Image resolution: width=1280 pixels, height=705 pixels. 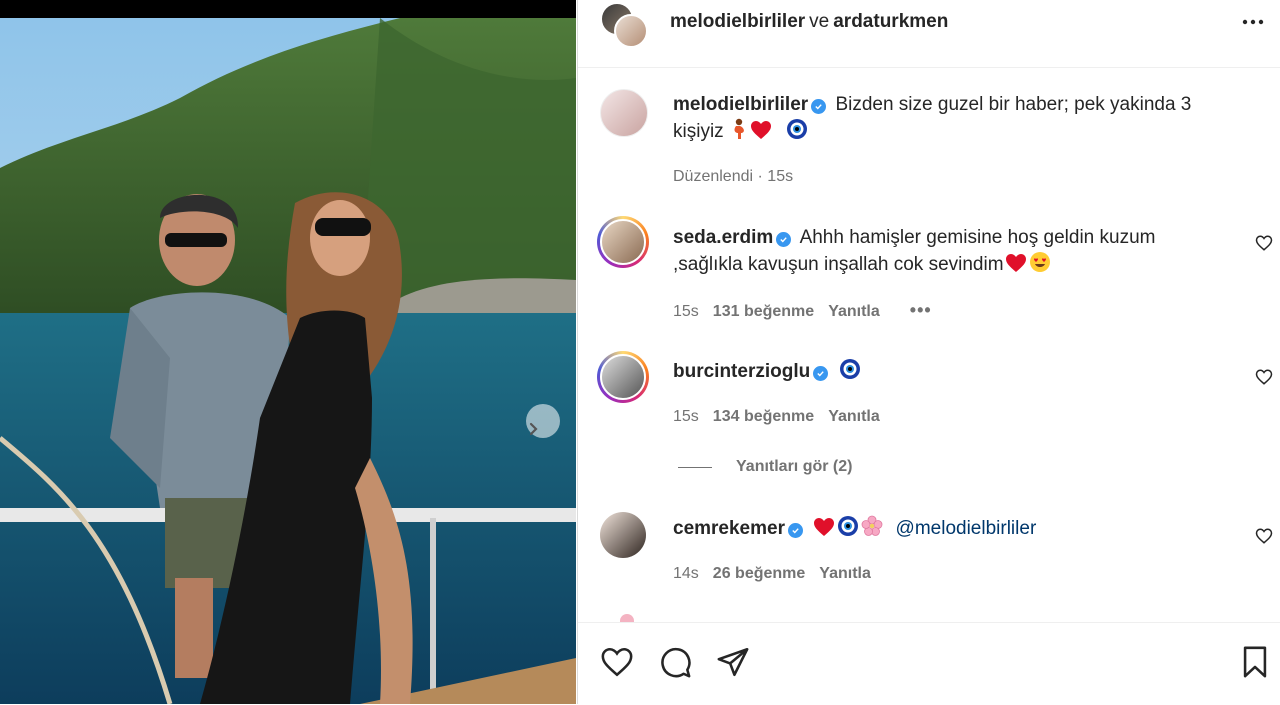 What do you see at coordinates (890, 21) in the screenshot?
I see `author-username: ardaturkmen` at bounding box center [890, 21].